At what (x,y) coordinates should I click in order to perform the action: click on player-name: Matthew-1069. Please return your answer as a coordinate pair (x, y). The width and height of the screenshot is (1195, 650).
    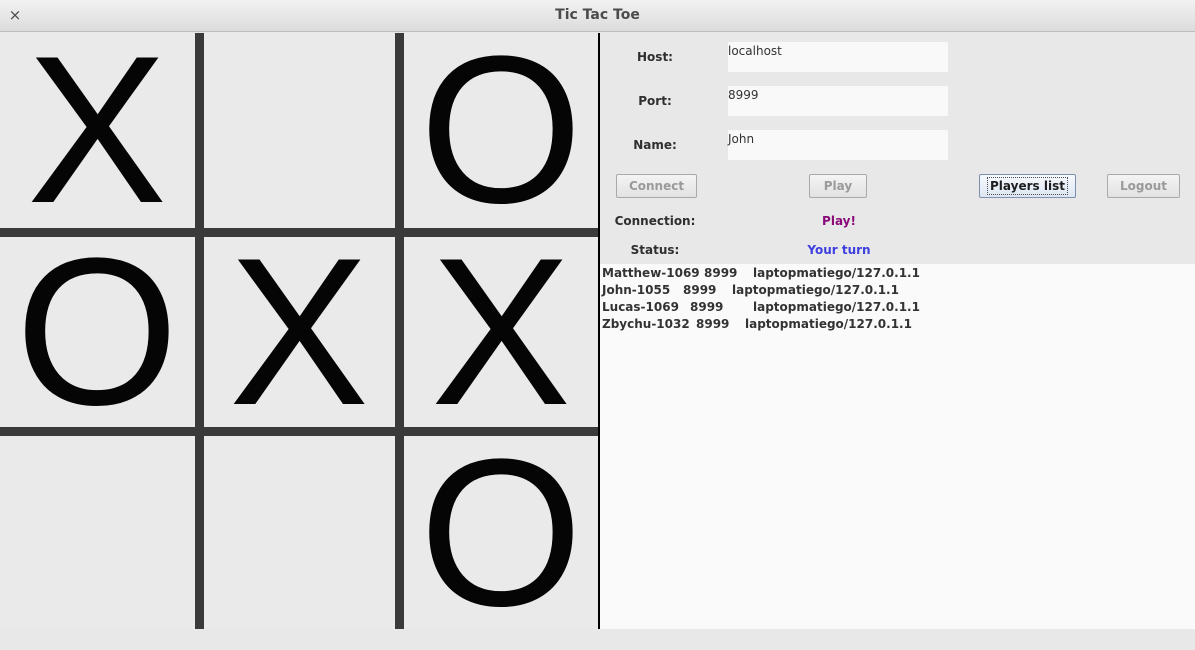
    Looking at the image, I should click on (651, 273).